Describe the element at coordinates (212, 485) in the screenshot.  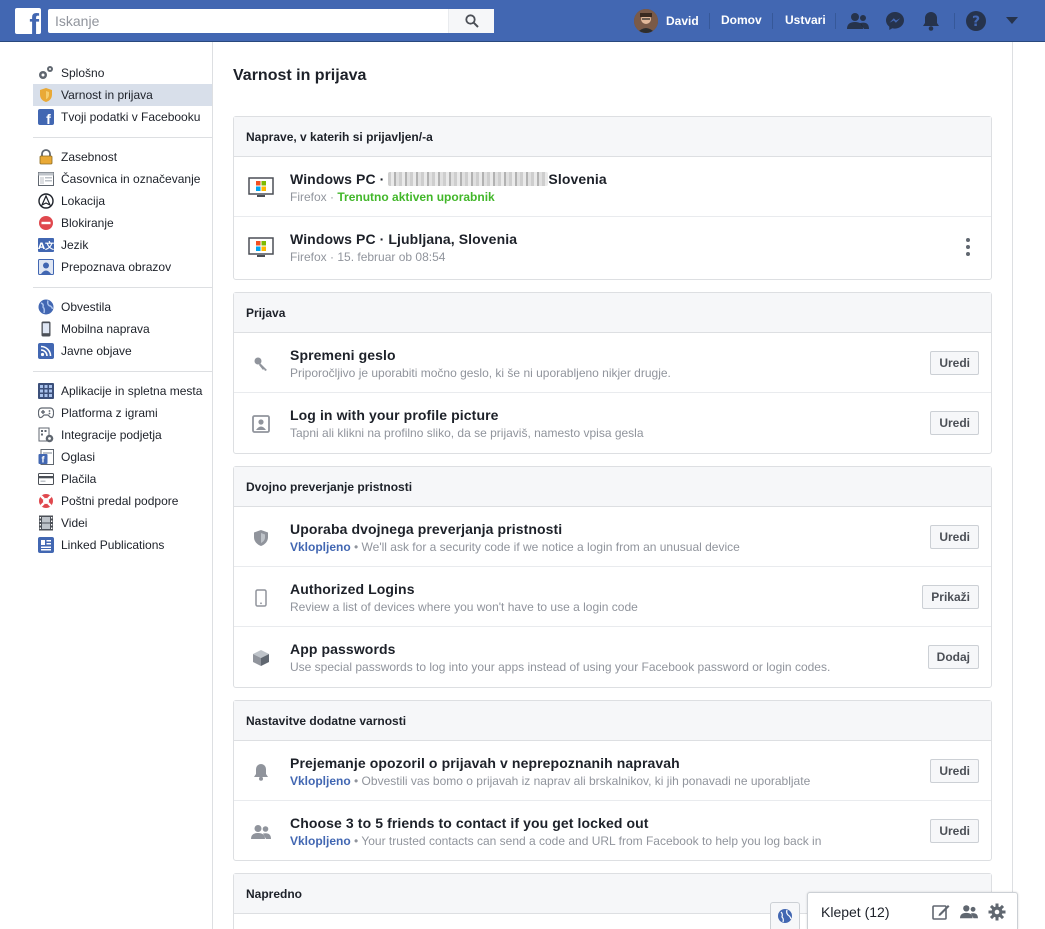
I see `sidebar-divider` at that location.